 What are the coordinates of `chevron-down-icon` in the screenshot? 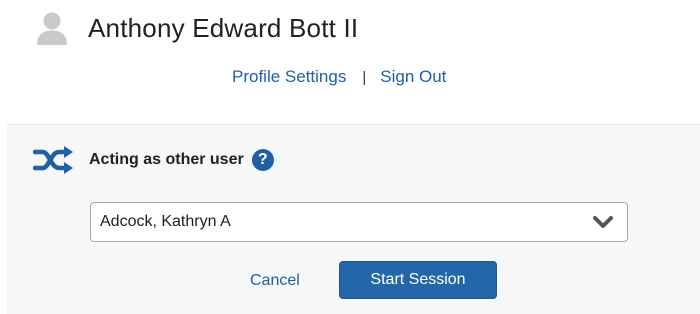 It's located at (603, 222).